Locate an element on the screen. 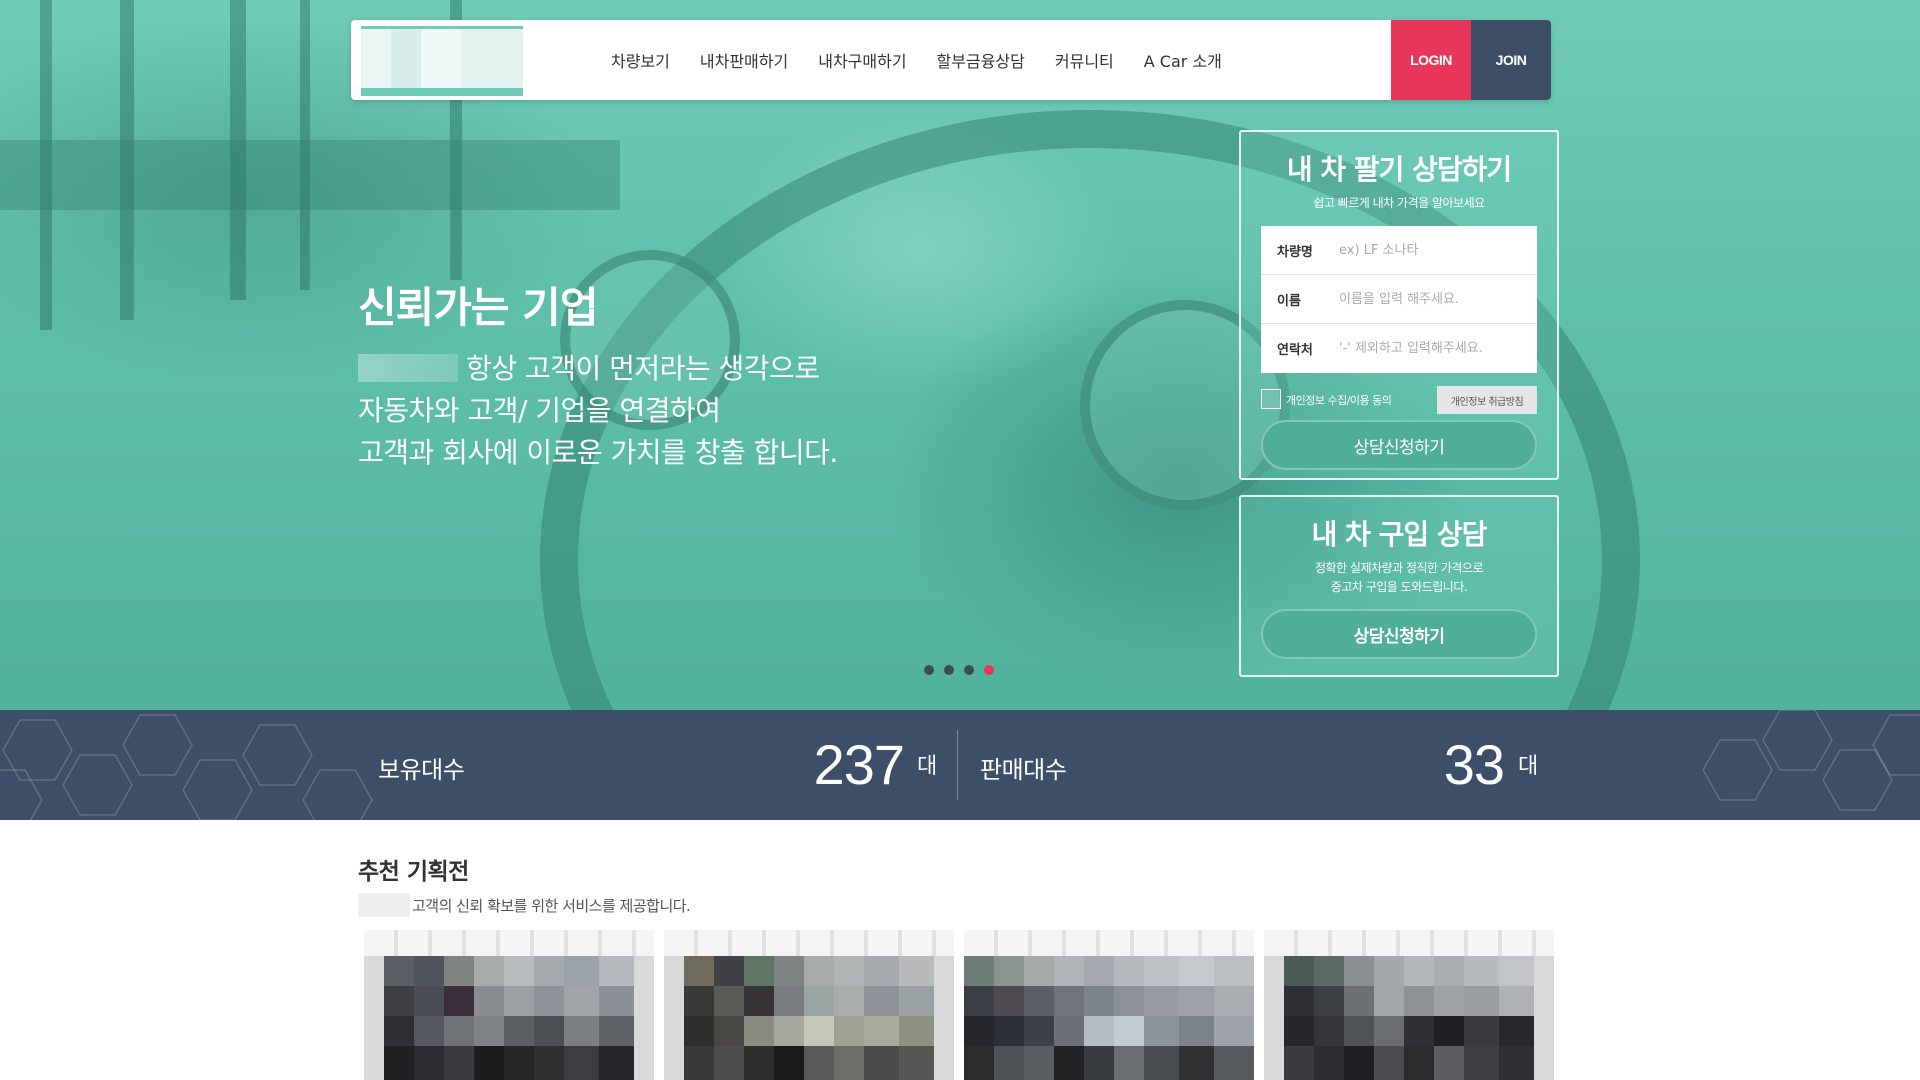  hero-line-text: 항상 고객이 먼저라는 생각으로 is located at coordinates (643, 368).